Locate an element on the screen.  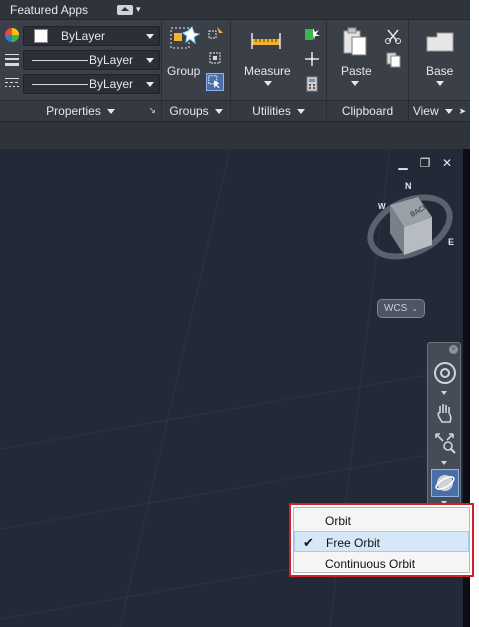
properties-panel-label: Properties is located at coordinates (73, 111).